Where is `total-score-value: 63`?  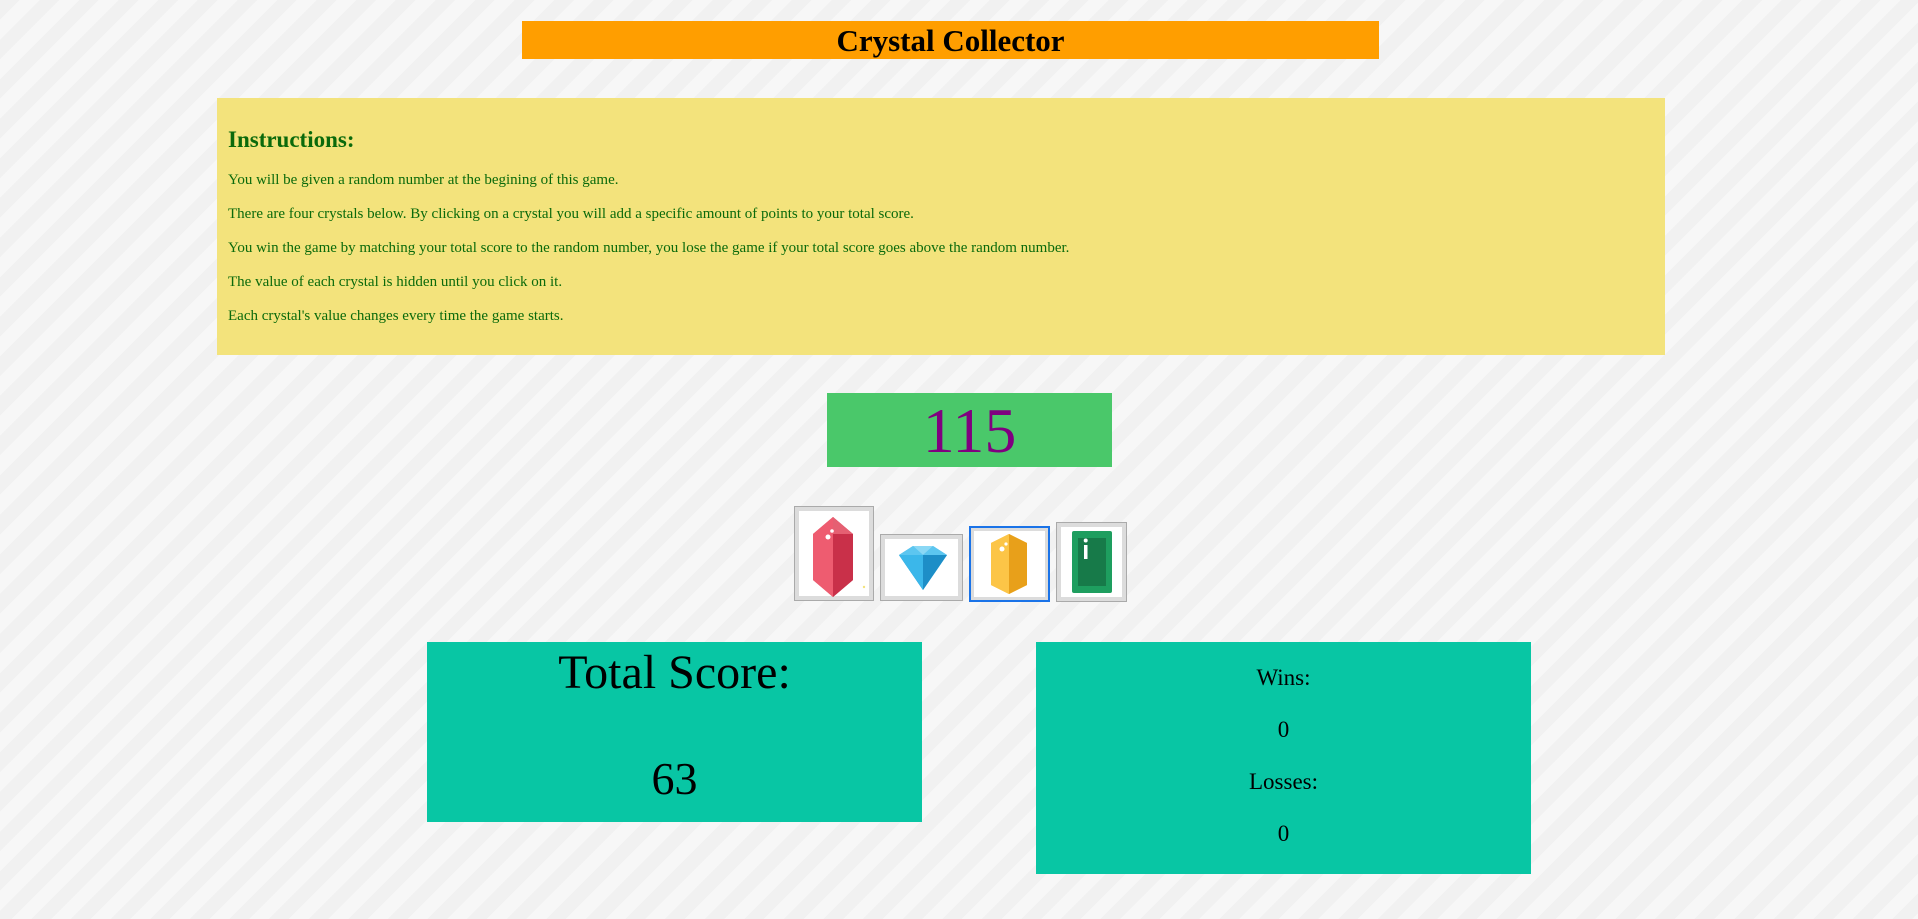
total-score-value: 63 is located at coordinates (674, 778).